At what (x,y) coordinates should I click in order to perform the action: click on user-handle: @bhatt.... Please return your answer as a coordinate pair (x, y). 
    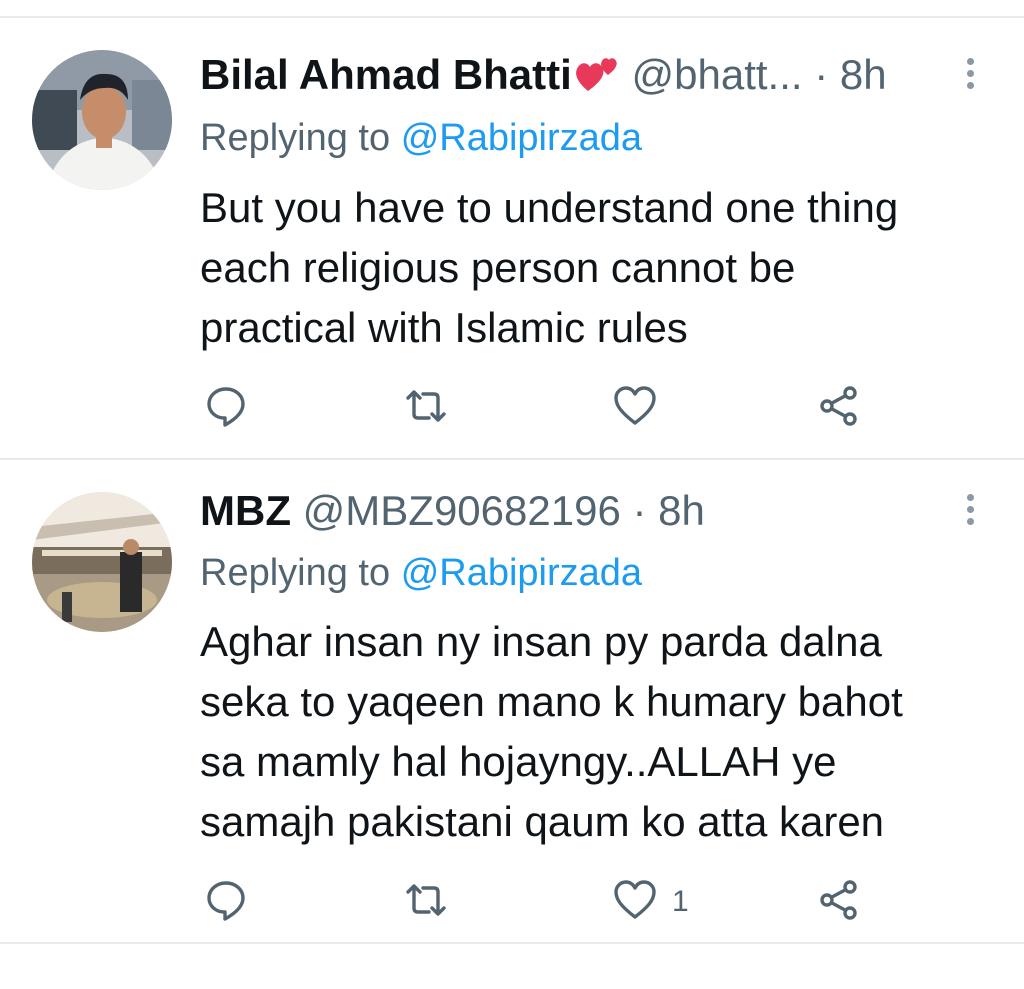
    Looking at the image, I should click on (716, 74).